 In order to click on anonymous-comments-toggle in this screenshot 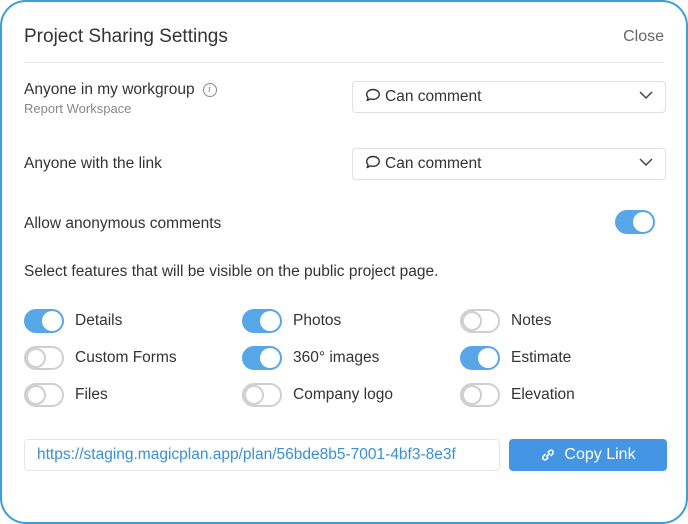, I will do `click(635, 222)`.